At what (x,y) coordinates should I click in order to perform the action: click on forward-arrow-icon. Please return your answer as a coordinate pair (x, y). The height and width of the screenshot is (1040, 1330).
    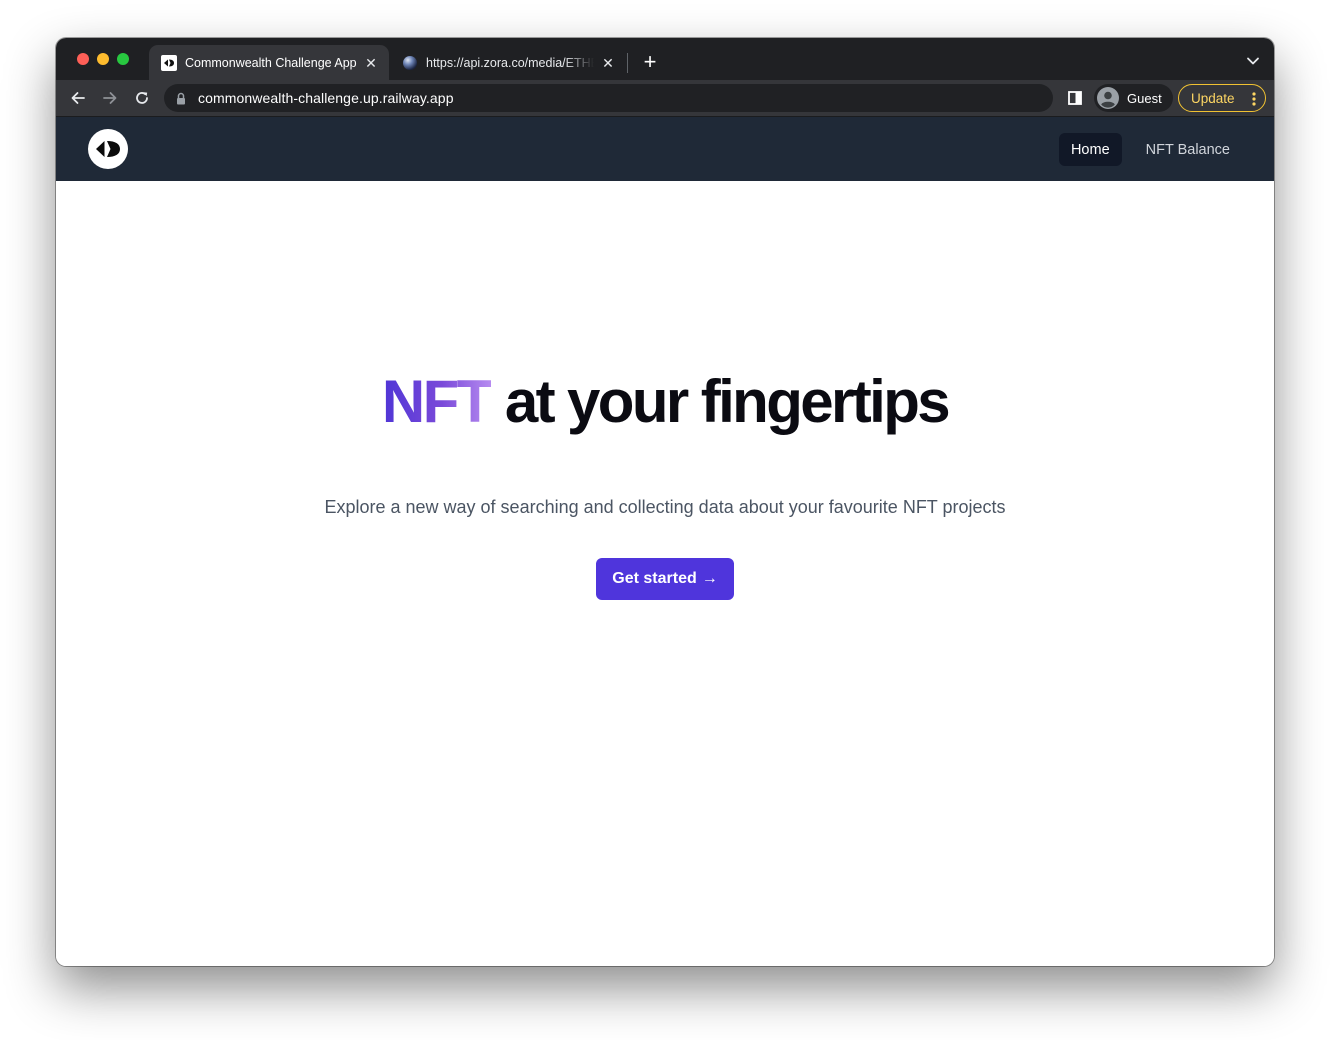
    Looking at the image, I should click on (110, 98).